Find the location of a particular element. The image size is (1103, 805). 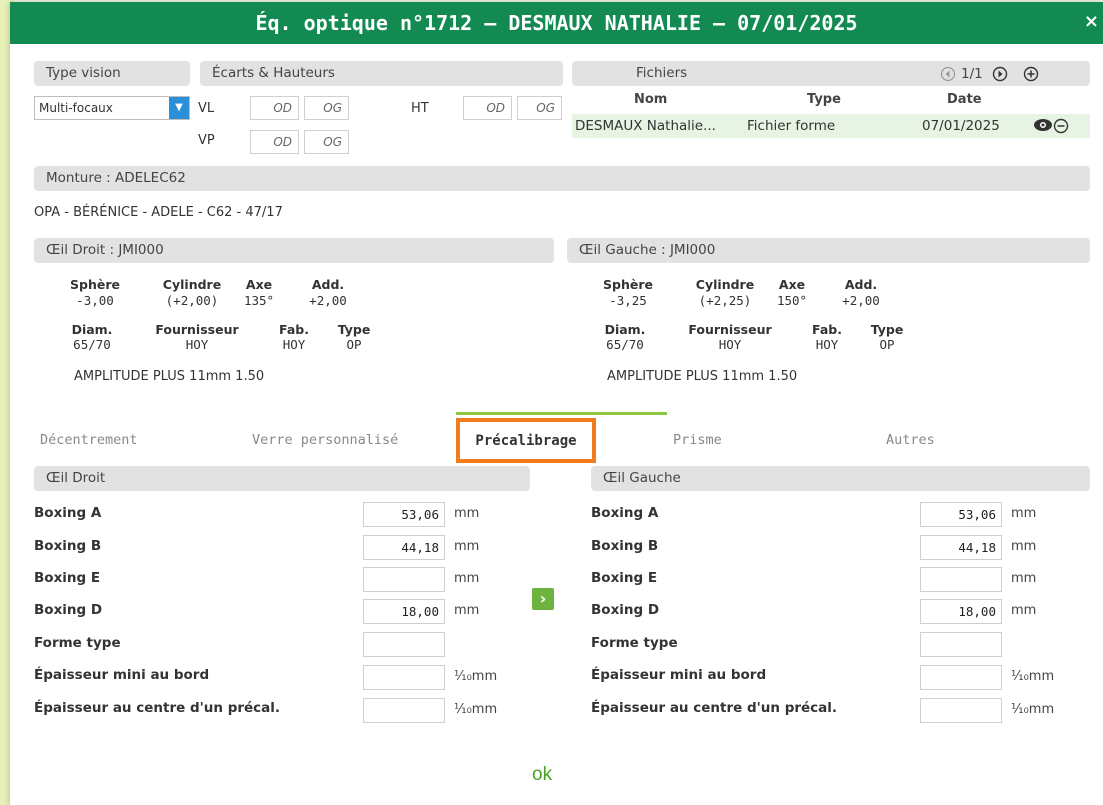

monture-header: Monture : ADELEC62 is located at coordinates (562, 178).